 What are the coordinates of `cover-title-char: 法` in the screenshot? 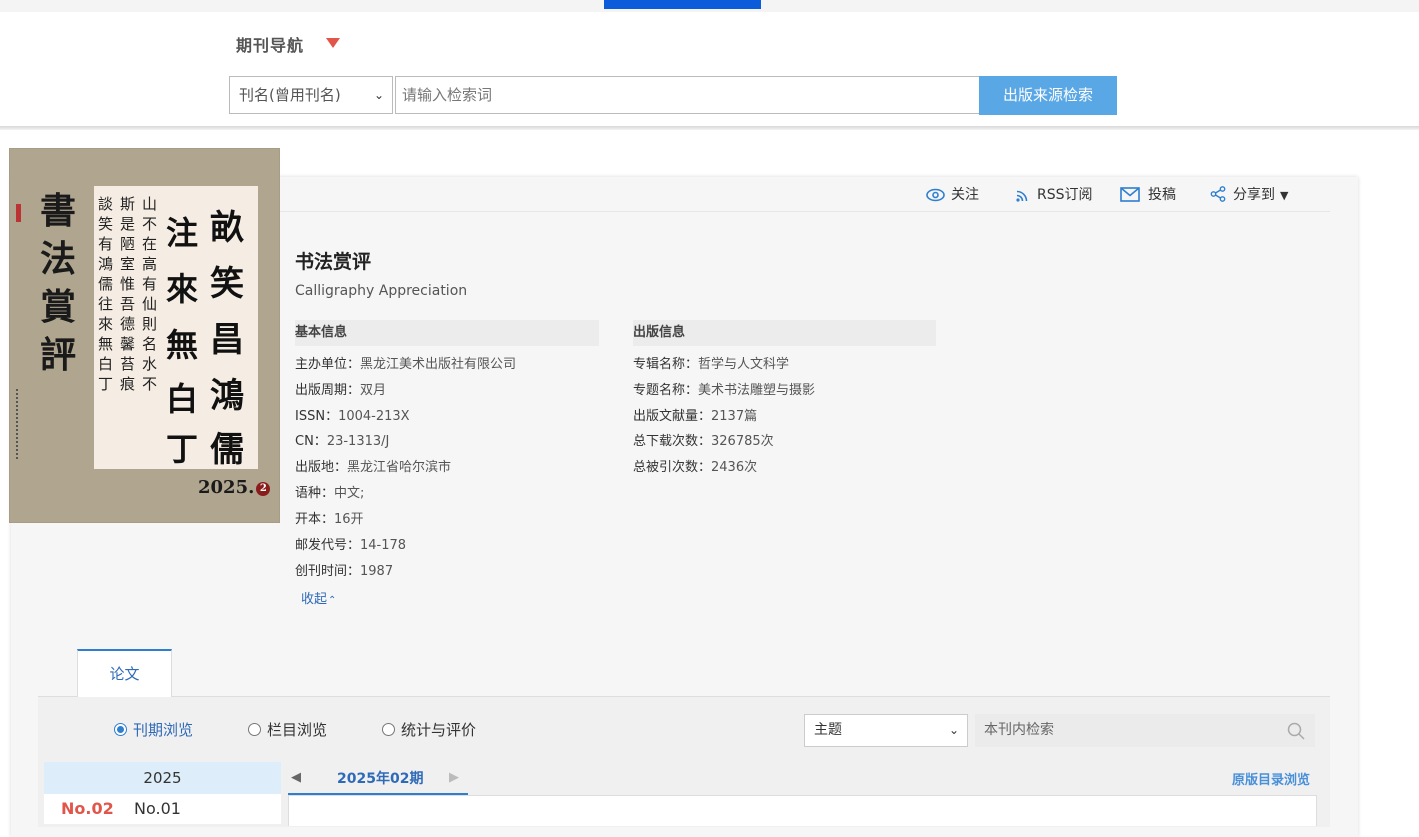 It's located at (58, 259).